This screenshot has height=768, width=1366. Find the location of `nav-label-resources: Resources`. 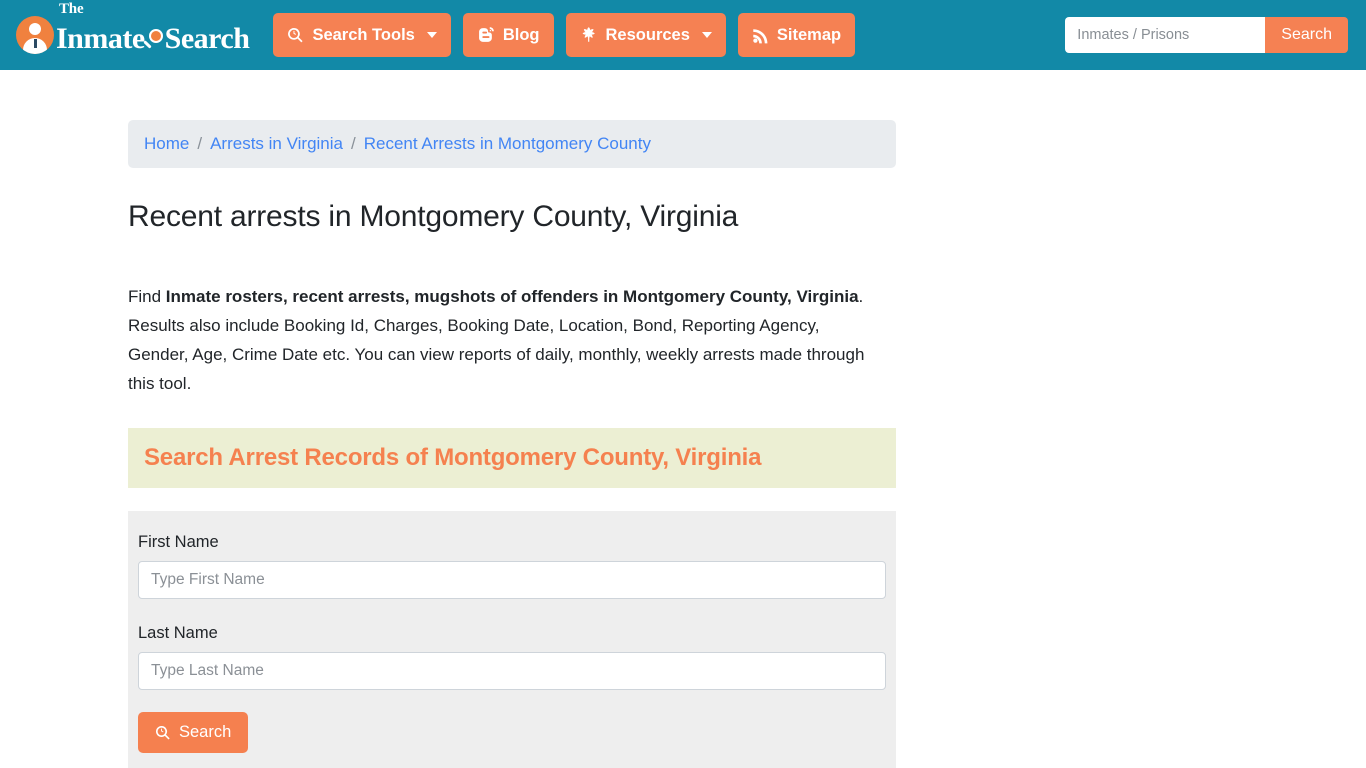

nav-label-resources: Resources is located at coordinates (647, 34).